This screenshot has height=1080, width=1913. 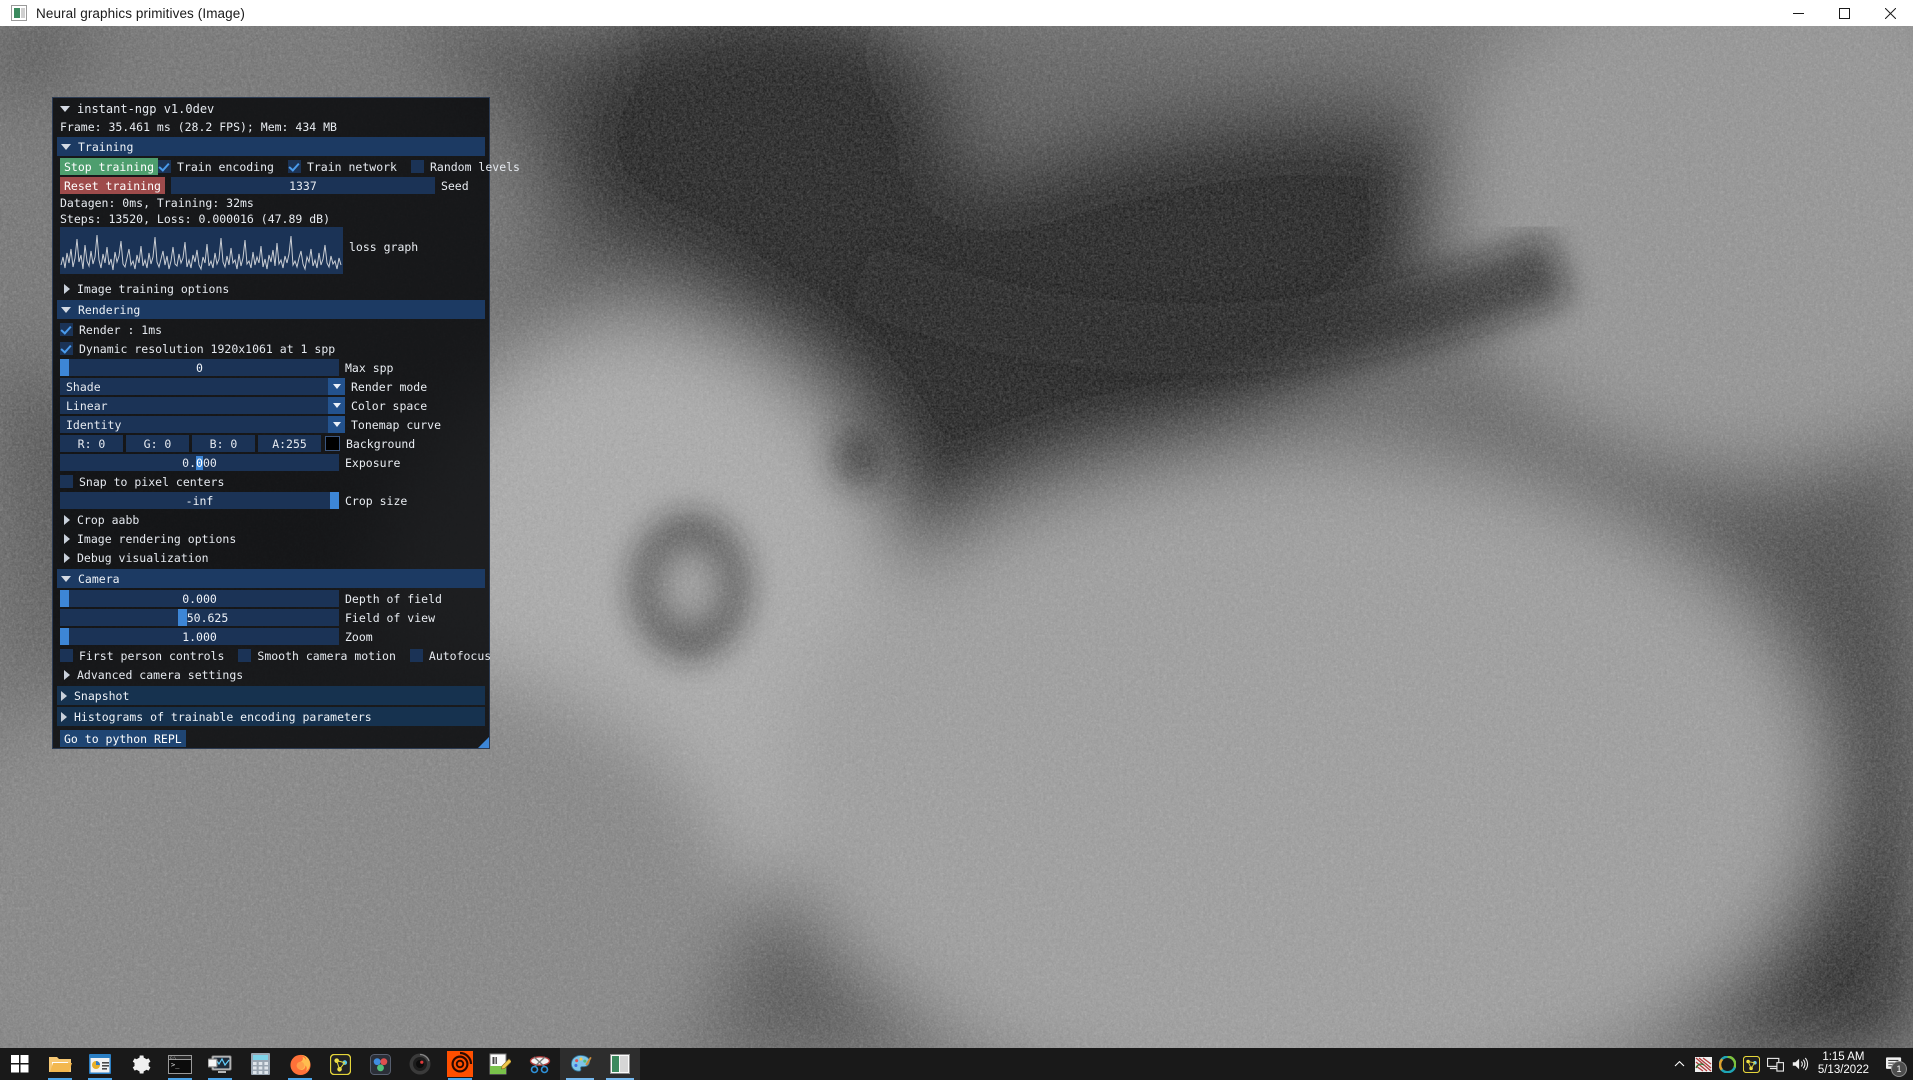 What do you see at coordinates (66, 655) in the screenshot?
I see `first-person-controls-checkbox` at bounding box center [66, 655].